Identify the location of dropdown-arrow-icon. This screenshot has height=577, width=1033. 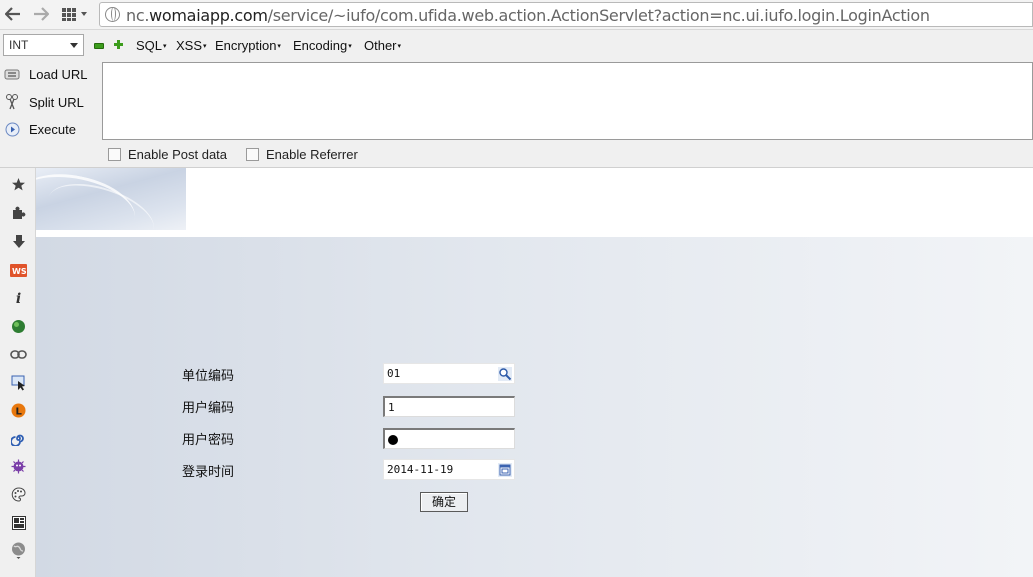
(74, 45).